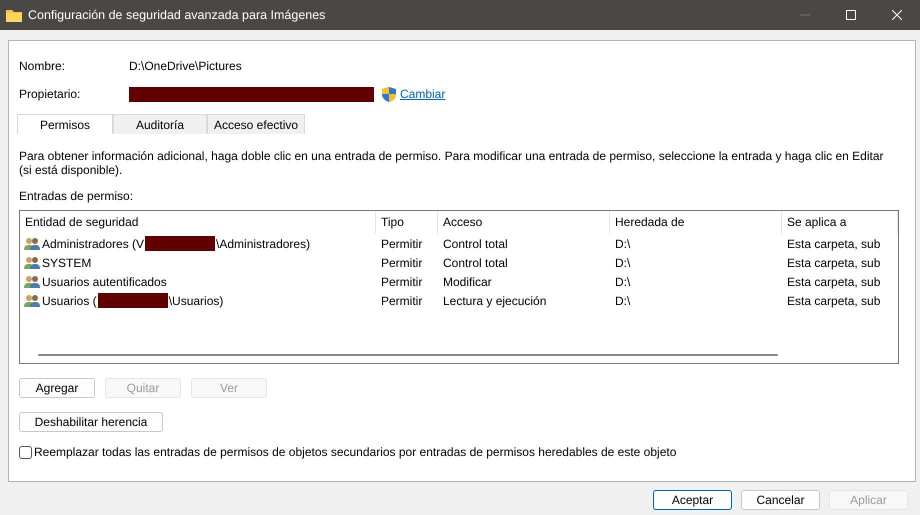  What do you see at coordinates (160, 124) in the screenshot?
I see `tab: Auditoría` at bounding box center [160, 124].